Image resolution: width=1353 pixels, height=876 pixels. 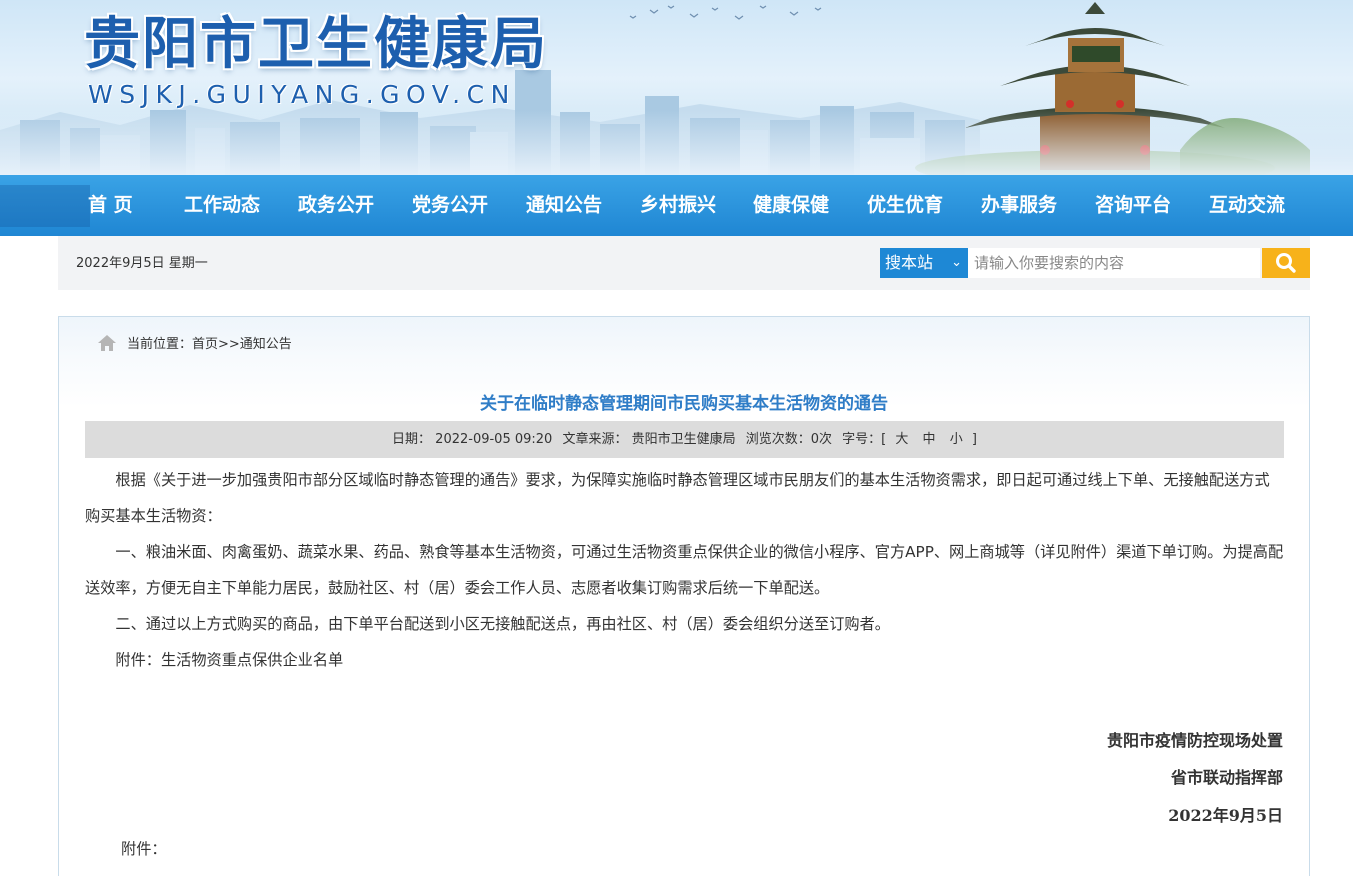 I want to click on attachment-link: 附件：生活物资重点保供企业名单, so click(x=684, y=660).